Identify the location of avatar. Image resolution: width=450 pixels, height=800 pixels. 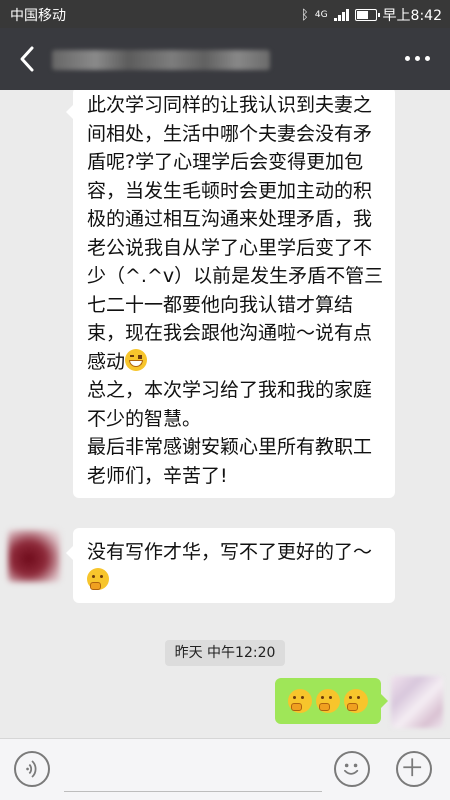
(34, 556).